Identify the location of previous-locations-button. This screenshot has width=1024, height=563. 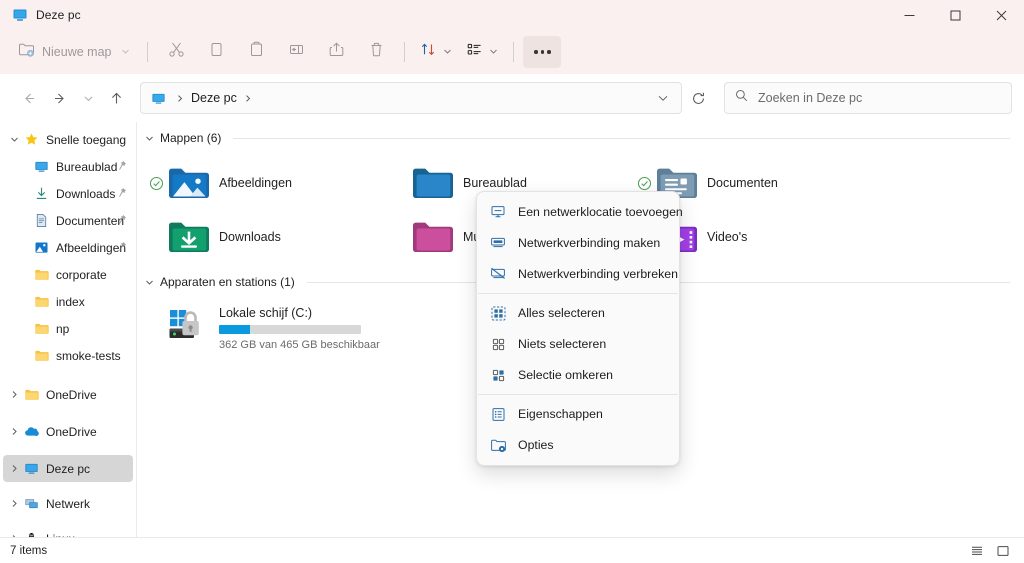
(663, 98).